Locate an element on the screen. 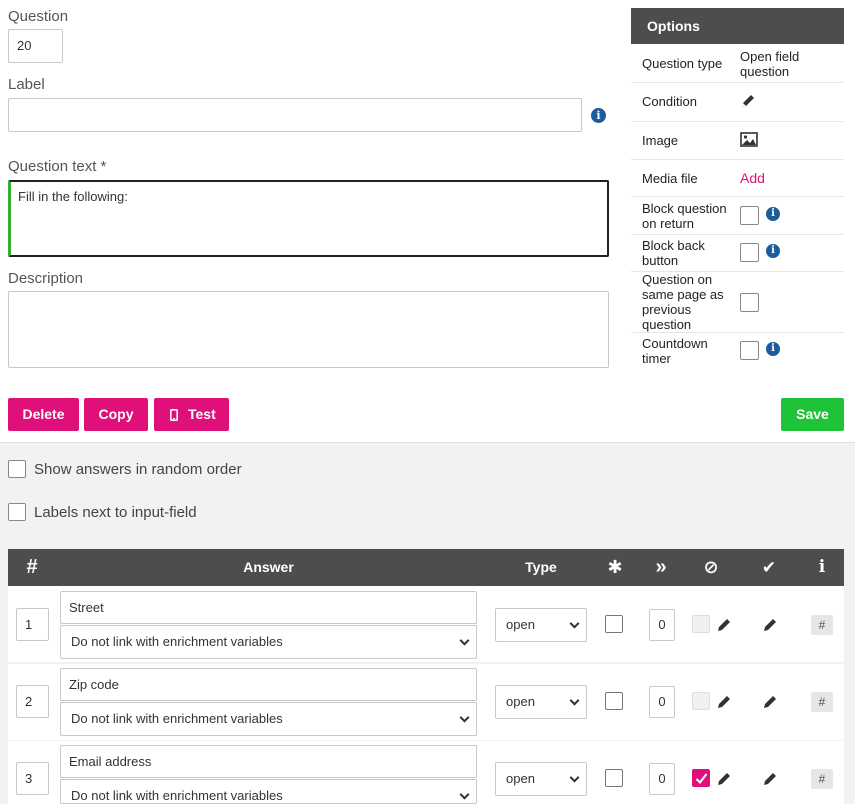  correct-check-icon: ✔ is located at coordinates (769, 567).